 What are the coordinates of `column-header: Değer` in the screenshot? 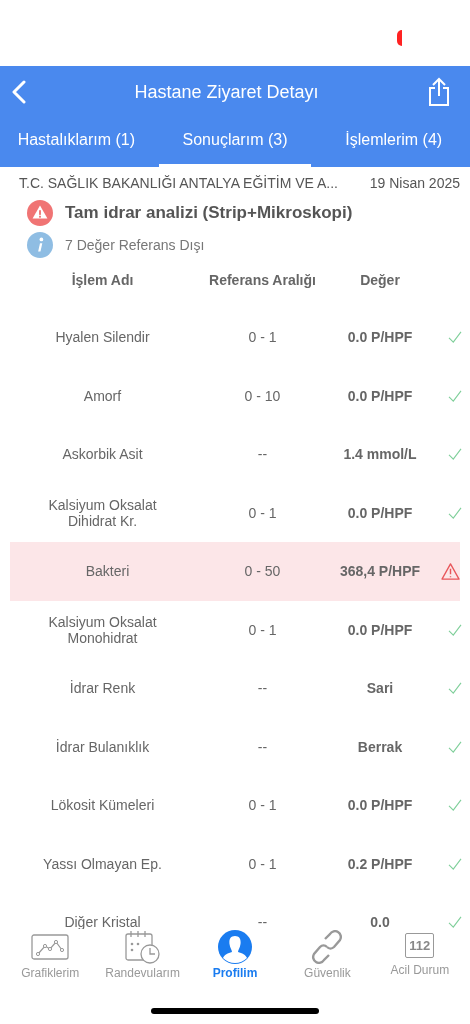 It's located at (380, 280).